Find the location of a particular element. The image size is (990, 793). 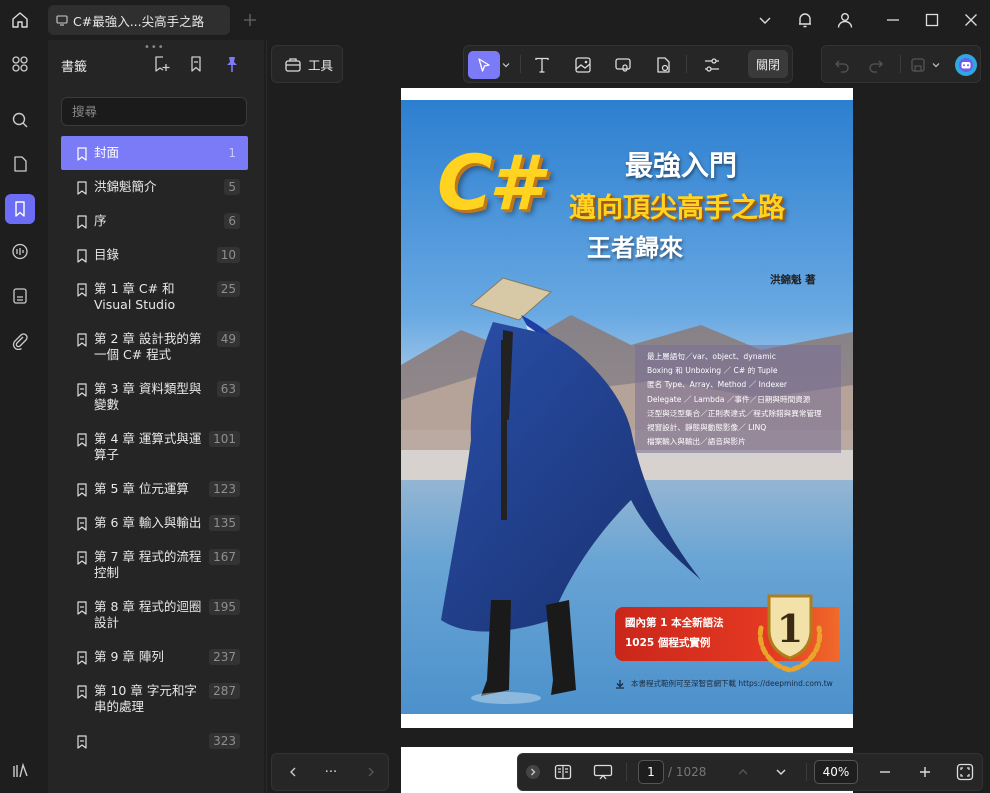

bookmark-item: 第 1 章 C# 和 Visual Studio 25 is located at coordinates (154, 297).